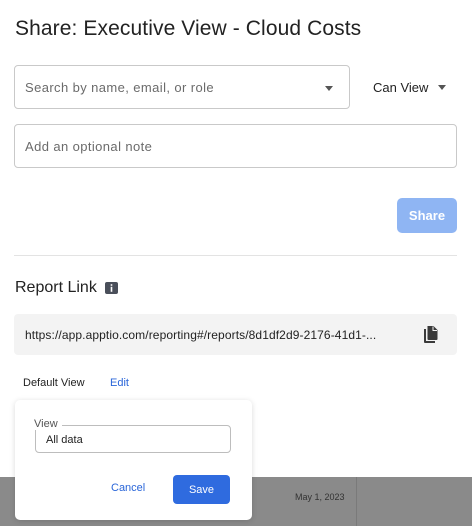 The height and width of the screenshot is (526, 472). Describe the element at coordinates (201, 489) in the screenshot. I see `save-button: Save` at that location.